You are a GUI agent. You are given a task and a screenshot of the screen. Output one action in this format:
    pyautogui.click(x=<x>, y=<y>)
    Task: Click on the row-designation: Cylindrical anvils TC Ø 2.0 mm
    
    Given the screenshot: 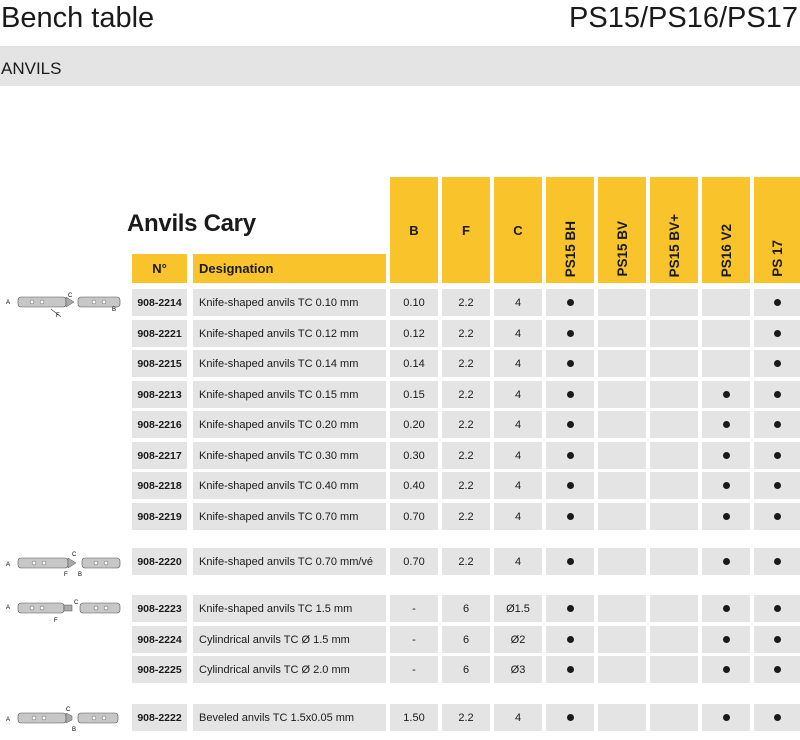 What is the action you would take?
    pyautogui.click(x=289, y=669)
    